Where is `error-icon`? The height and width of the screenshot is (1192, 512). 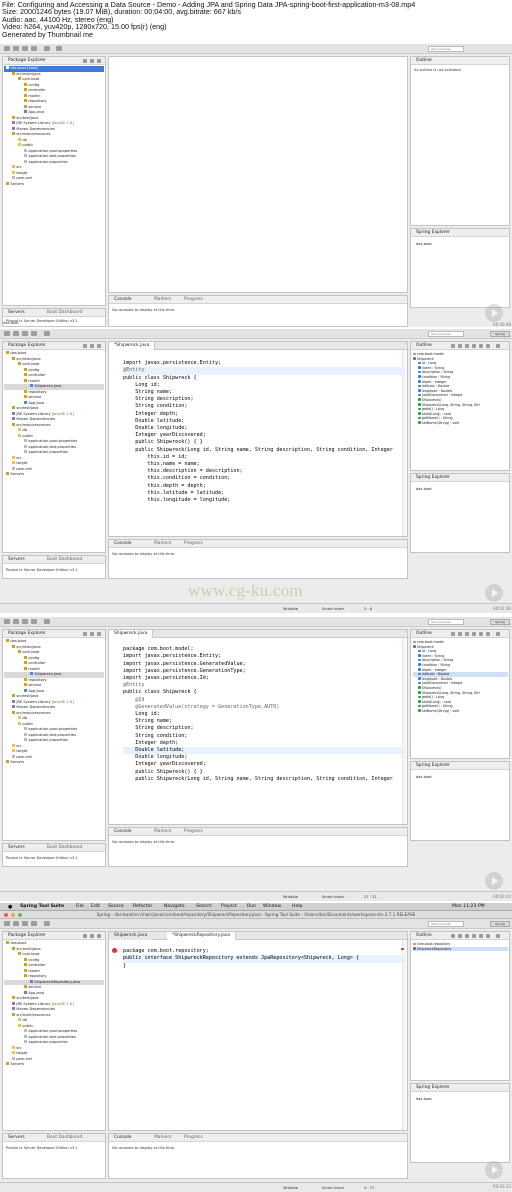 error-icon is located at coordinates (114, 950).